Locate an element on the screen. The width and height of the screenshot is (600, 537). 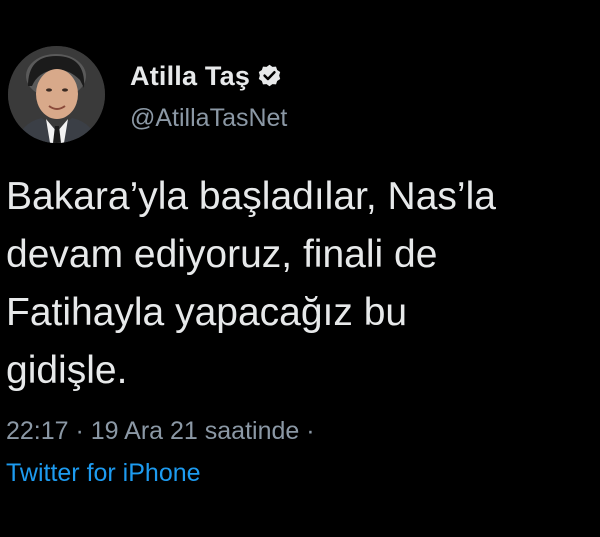
display-name: Atilla Taş is located at coordinates (190, 76).